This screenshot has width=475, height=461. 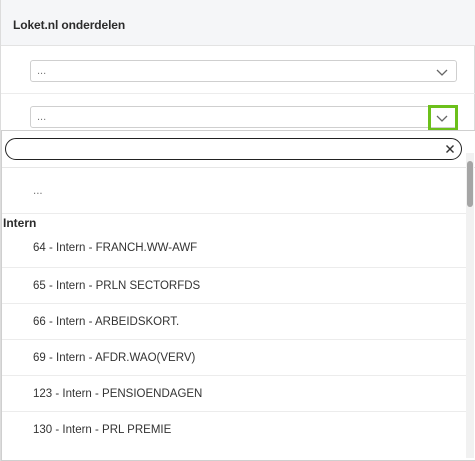 I want to click on dropdown-search-input, so click(x=233, y=149).